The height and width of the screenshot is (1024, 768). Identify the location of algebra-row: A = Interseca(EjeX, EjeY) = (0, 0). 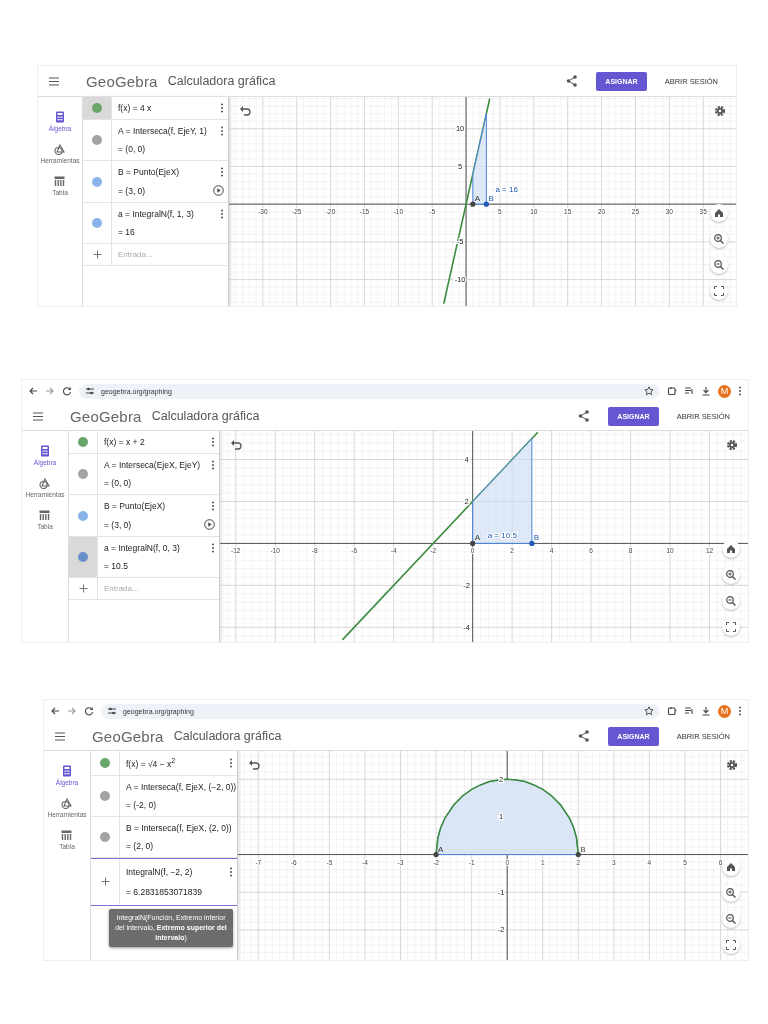
(144, 474).